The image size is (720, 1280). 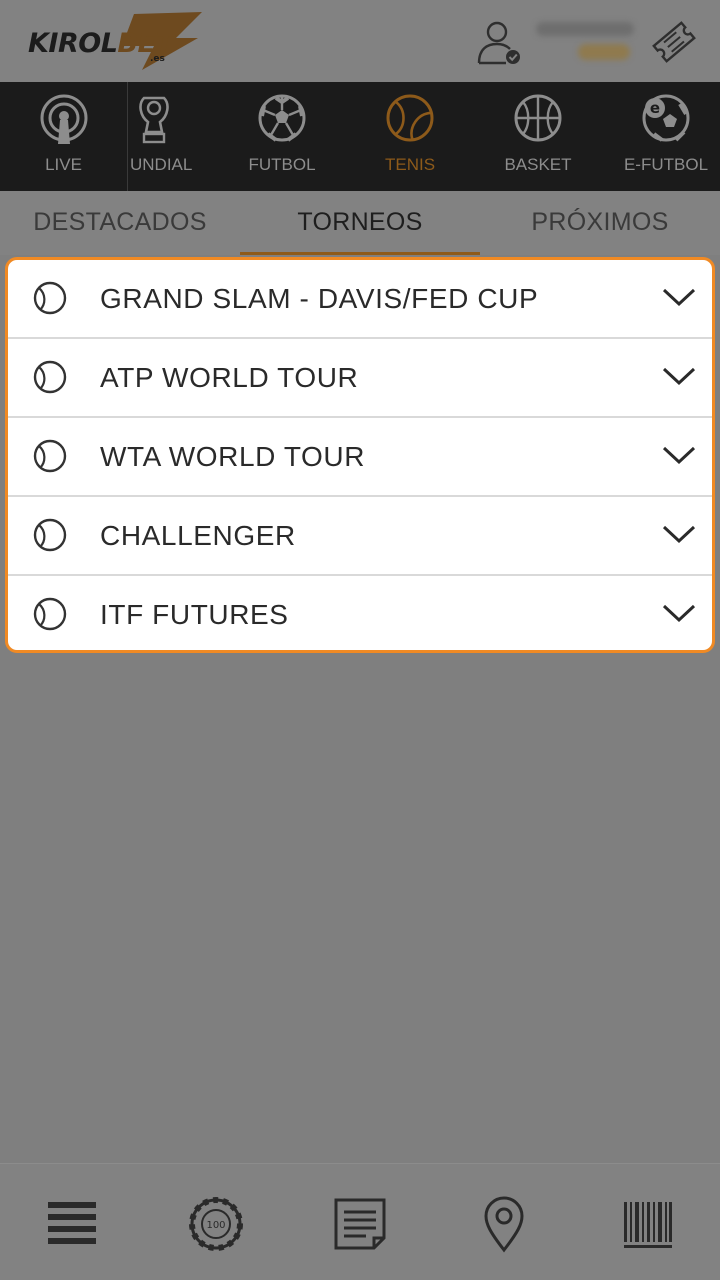 I want to click on barcode-icon, so click(x=648, y=1224).